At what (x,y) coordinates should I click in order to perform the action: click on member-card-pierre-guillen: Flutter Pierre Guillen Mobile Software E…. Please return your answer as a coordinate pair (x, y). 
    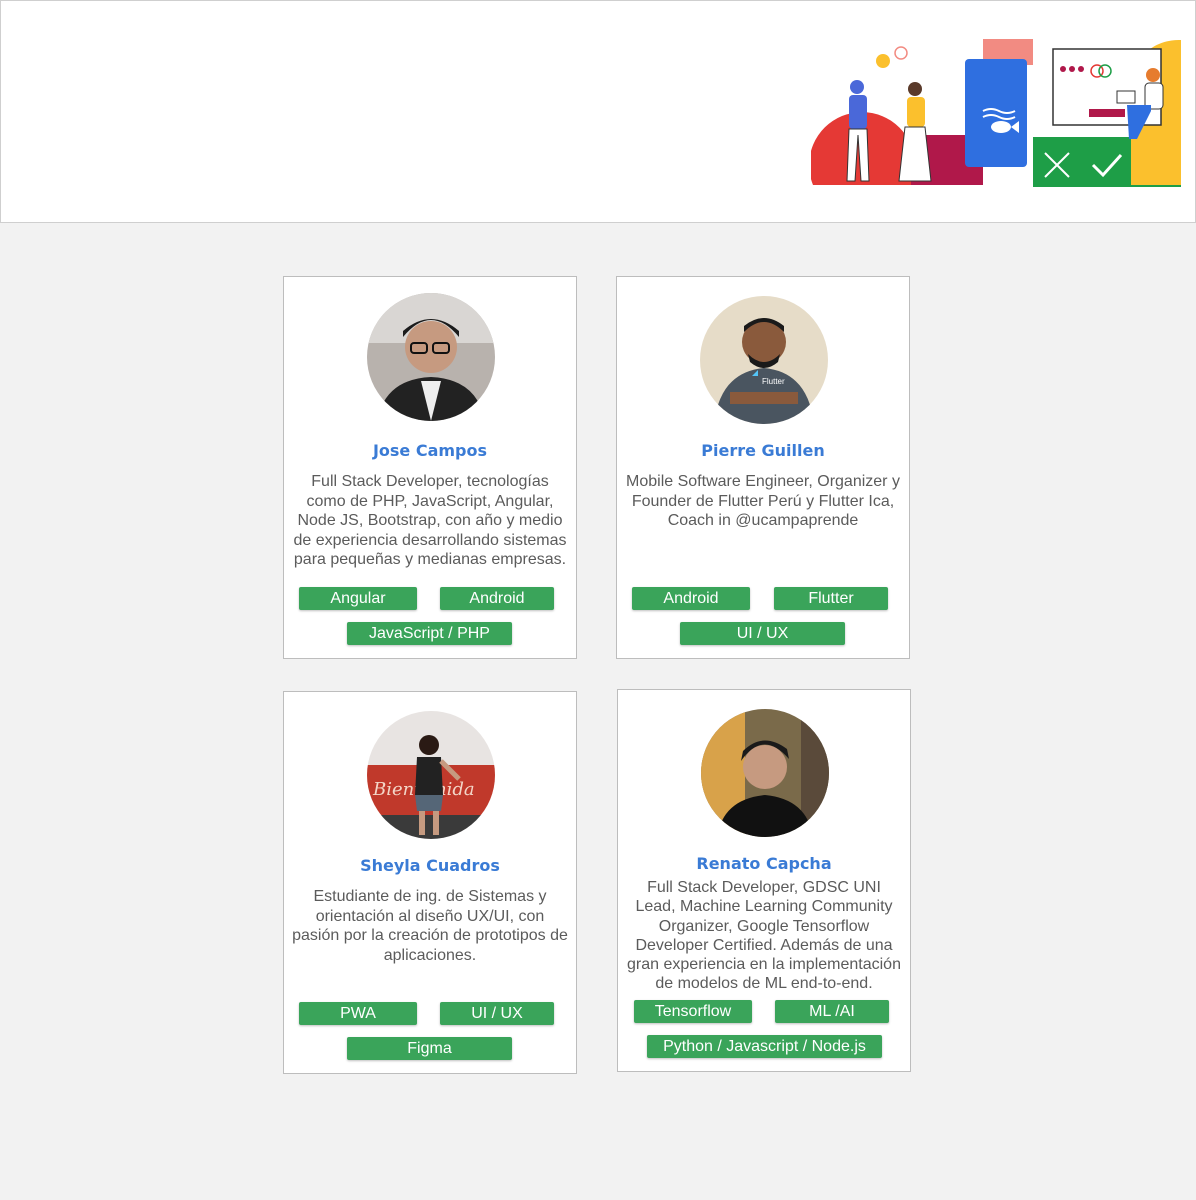
    Looking at the image, I should click on (763, 467).